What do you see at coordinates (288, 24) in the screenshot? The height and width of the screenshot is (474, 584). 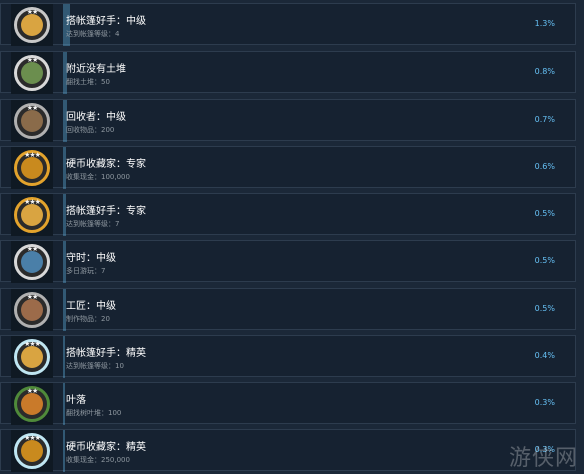 I see `achievement-row: ★★ 搭帐篷好手：中级 达到帐篷等级：4 1.3%` at bounding box center [288, 24].